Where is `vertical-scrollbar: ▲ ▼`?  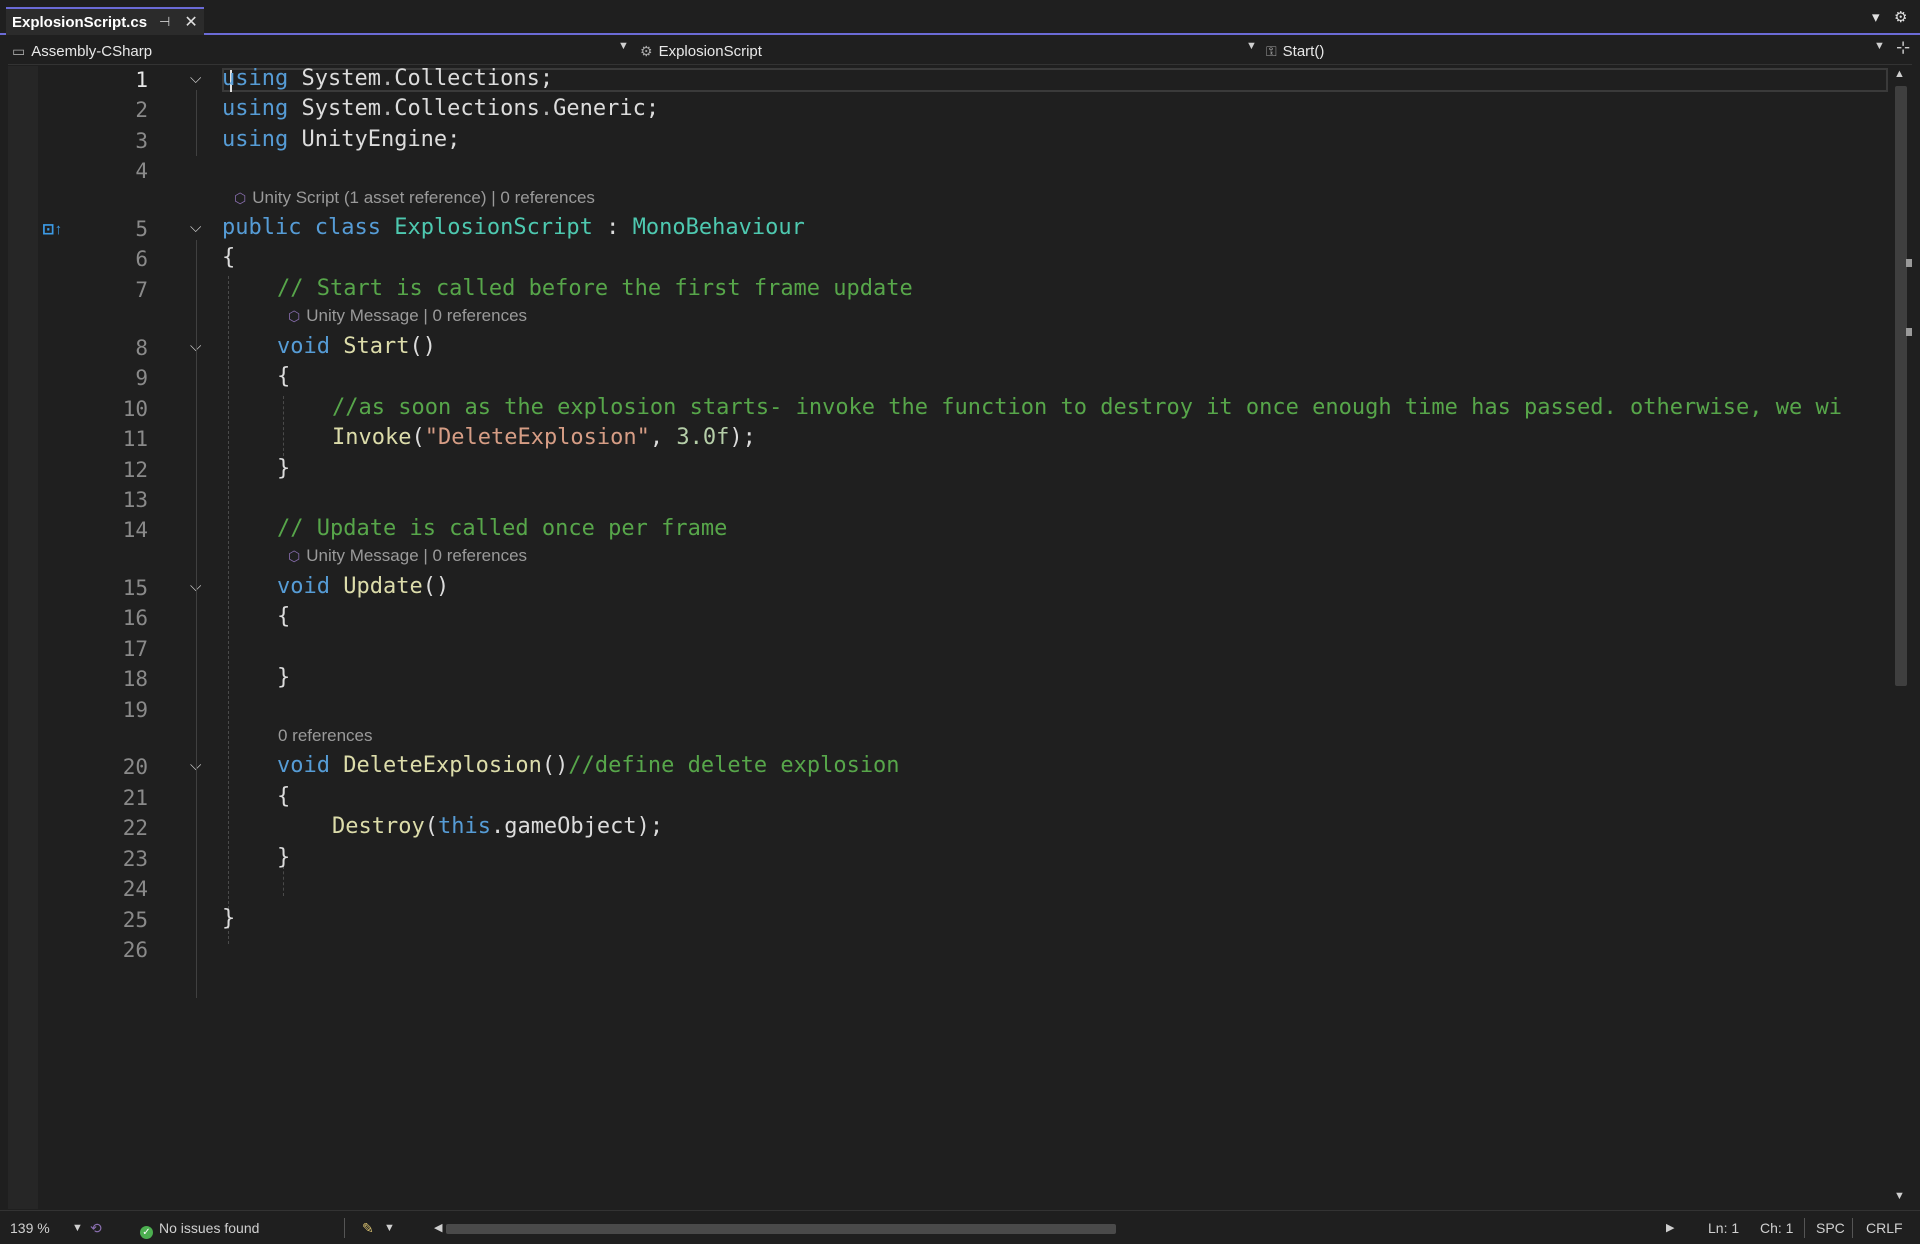 vertical-scrollbar: ▲ ▼ is located at coordinates (1901, 637).